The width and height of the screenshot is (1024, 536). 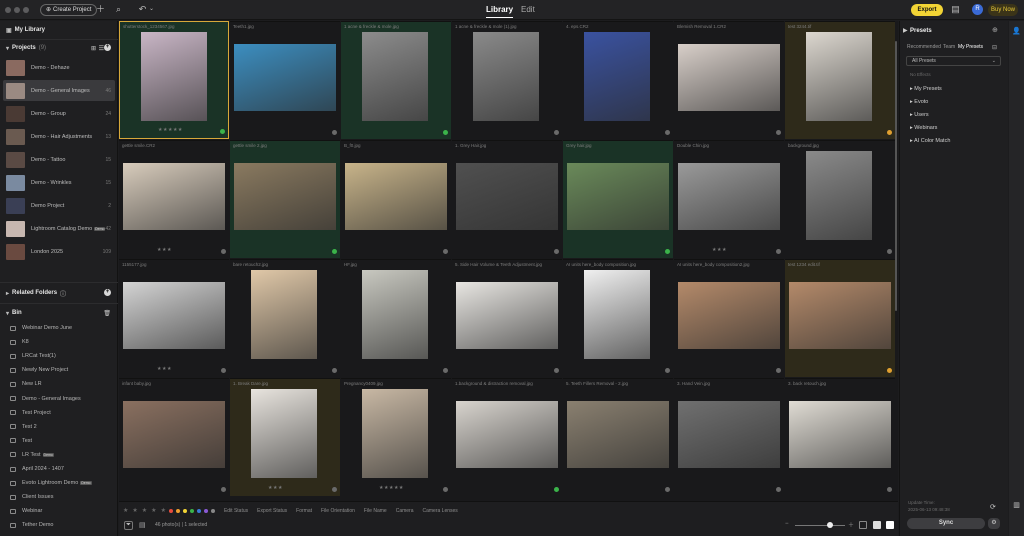 I want to click on tab-recommended: Recommended, so click(x=924, y=47).